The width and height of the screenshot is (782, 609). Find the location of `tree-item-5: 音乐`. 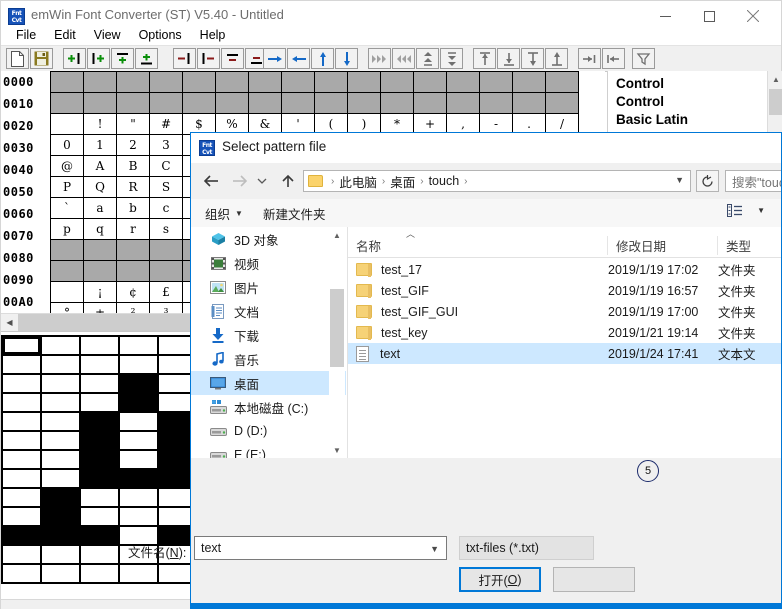

tree-item-5: 音乐 is located at coordinates (268, 359).